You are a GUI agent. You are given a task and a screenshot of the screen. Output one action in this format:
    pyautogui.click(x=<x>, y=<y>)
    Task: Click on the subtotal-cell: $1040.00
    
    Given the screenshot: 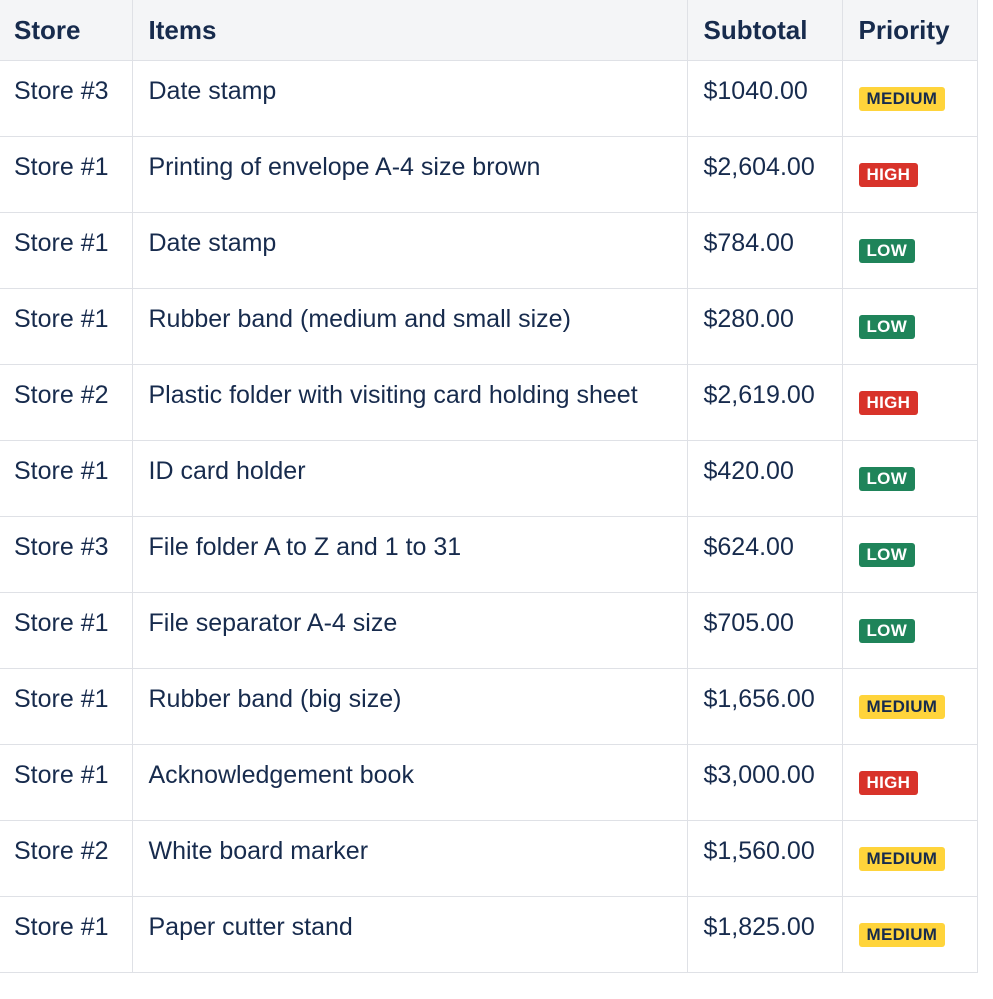 What is the action you would take?
    pyautogui.click(x=764, y=98)
    